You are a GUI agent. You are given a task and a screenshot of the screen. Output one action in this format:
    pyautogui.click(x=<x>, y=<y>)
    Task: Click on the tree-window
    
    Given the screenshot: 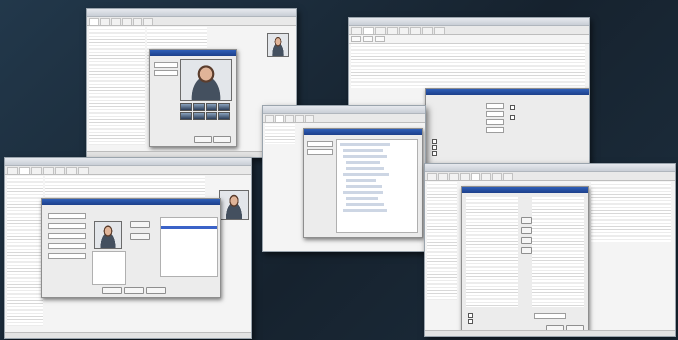 What is the action you would take?
    pyautogui.click(x=344, y=178)
    